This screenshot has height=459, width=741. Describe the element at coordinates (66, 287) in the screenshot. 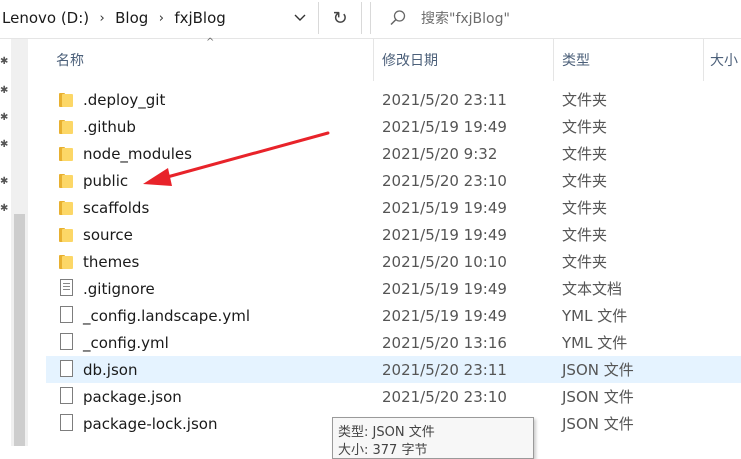

I see `text-document-icon` at that location.